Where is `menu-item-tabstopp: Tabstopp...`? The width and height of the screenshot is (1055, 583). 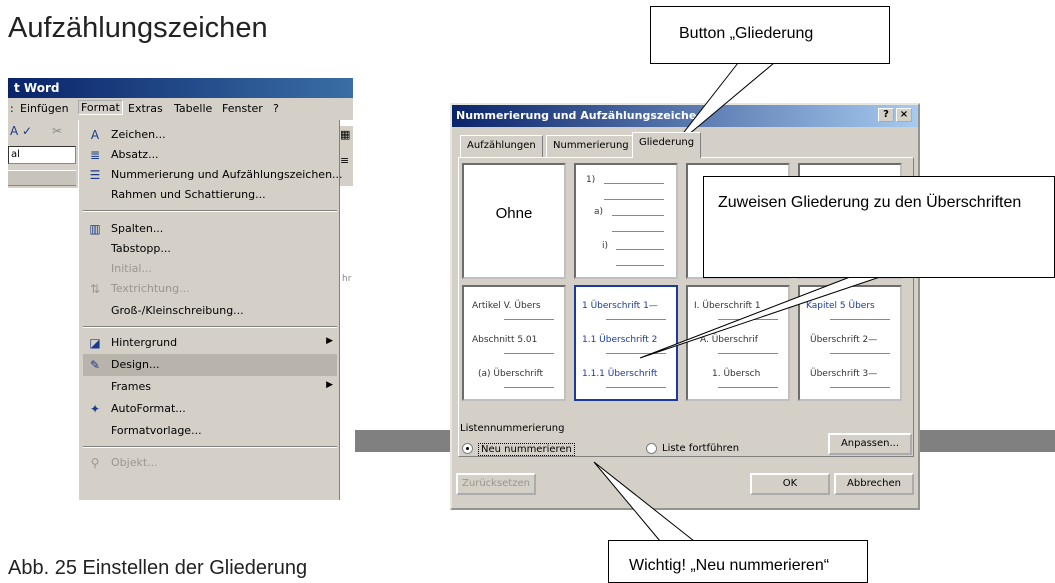
menu-item-tabstopp: Tabstopp... is located at coordinates (210, 249).